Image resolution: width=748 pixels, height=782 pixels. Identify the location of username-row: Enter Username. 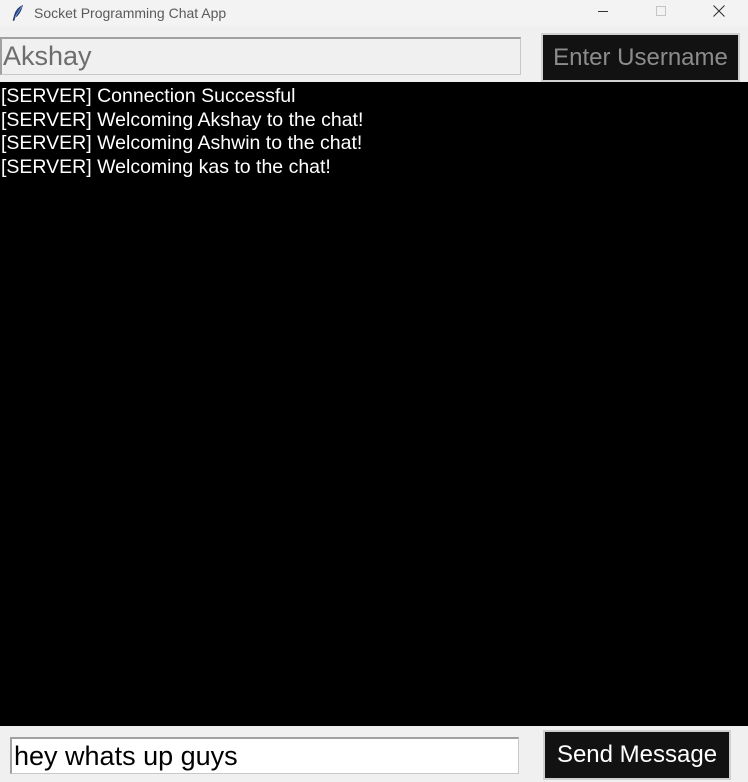
(374, 57).